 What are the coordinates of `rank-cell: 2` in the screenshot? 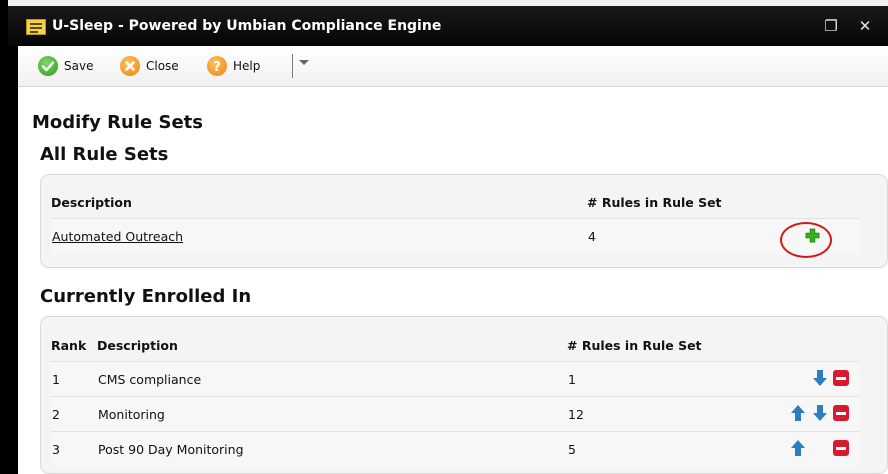 It's located at (74, 414).